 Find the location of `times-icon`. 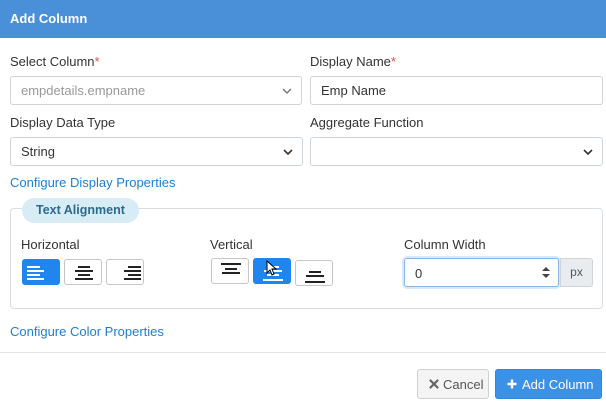

times-icon is located at coordinates (434, 384).